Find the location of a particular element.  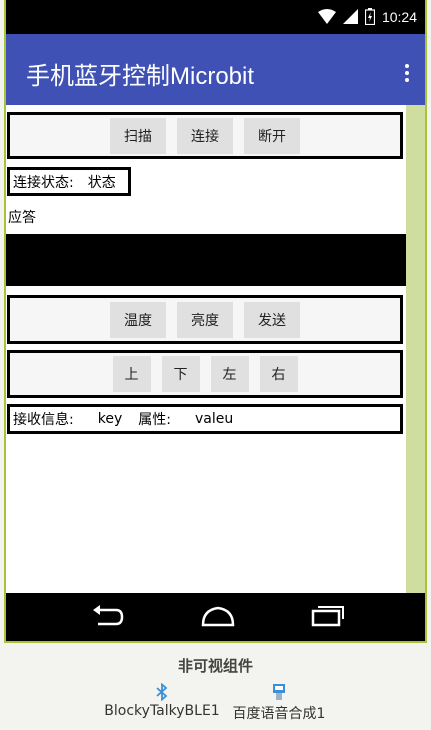

connection-status-label: 连接状态: is located at coordinates (43, 182).